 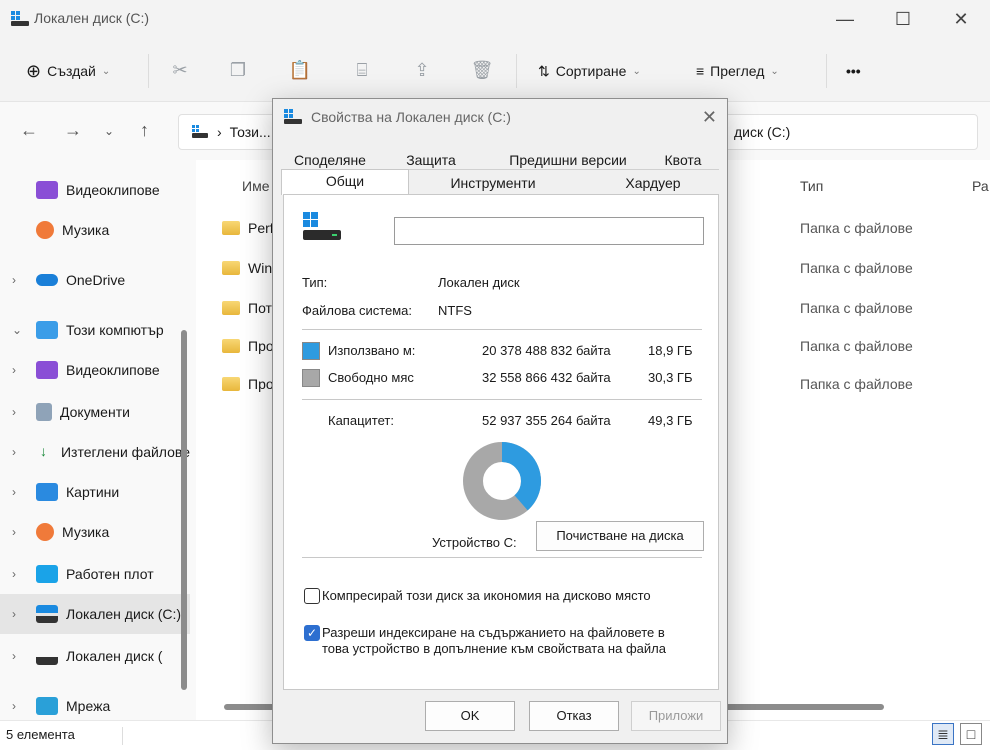 I want to click on sidebar-item-documents: › Документи, so click(x=95, y=412).